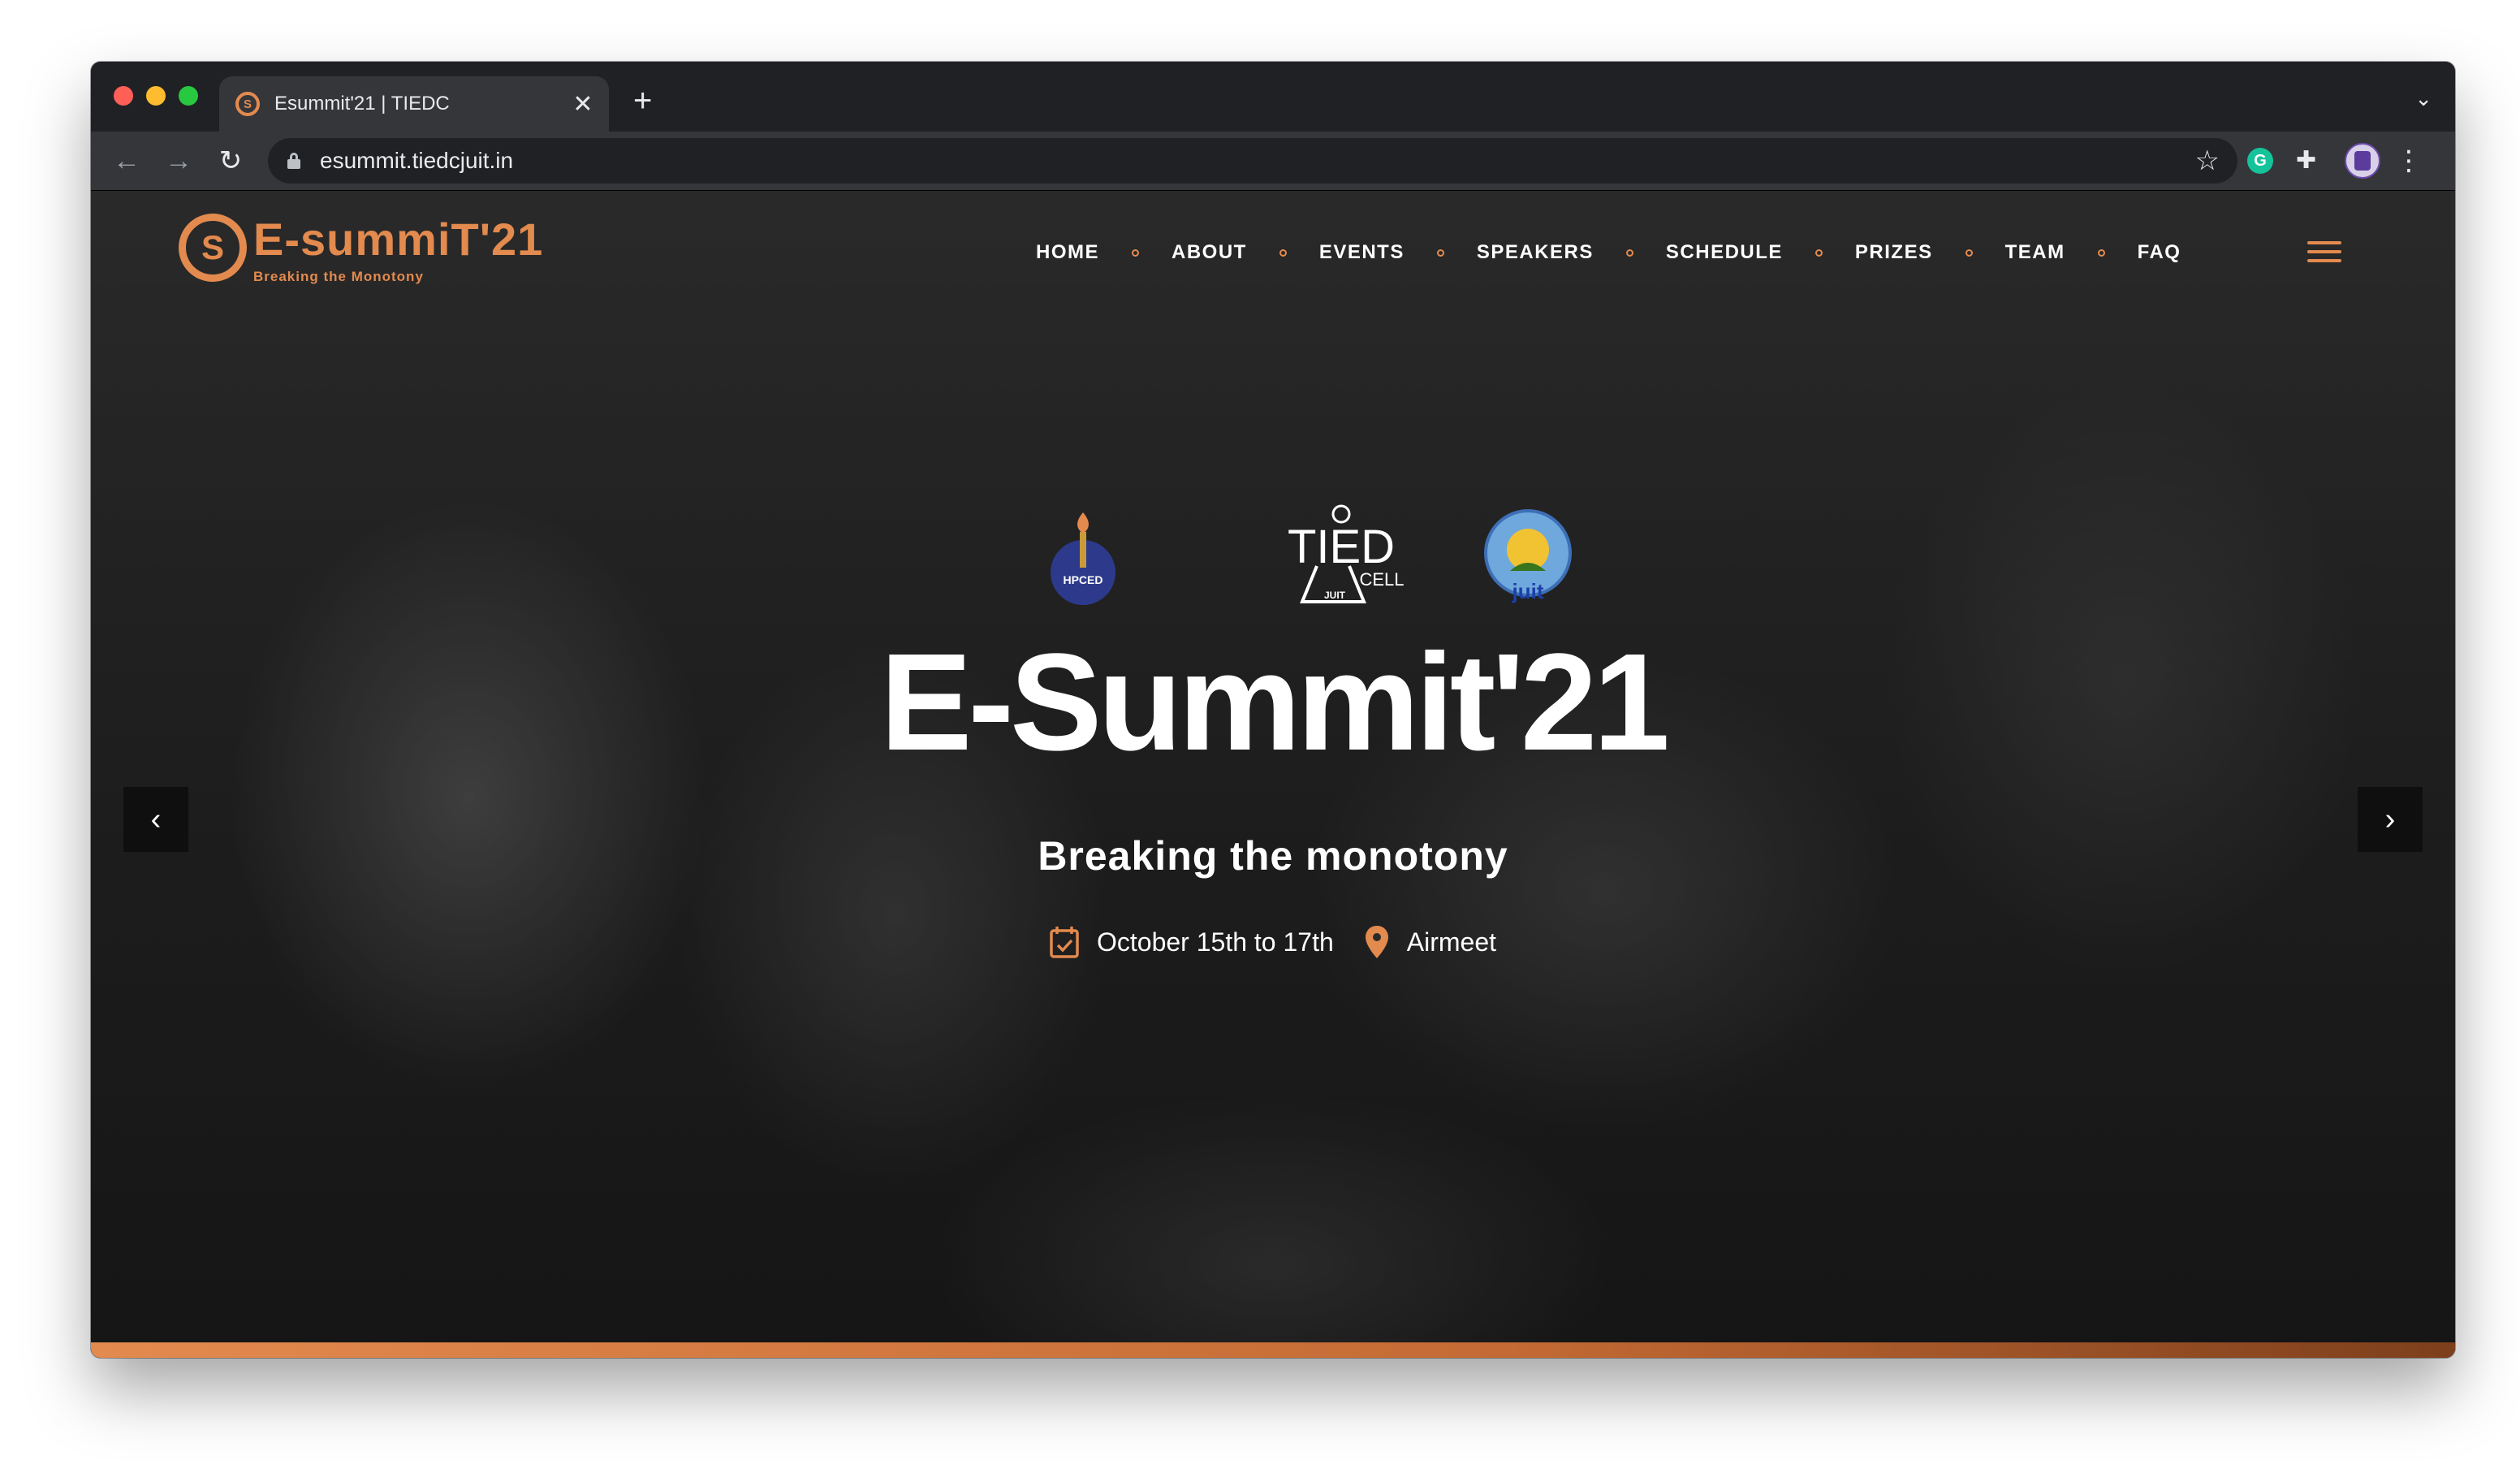  I want to click on event-date: October 15th to 17th, so click(1215, 942).